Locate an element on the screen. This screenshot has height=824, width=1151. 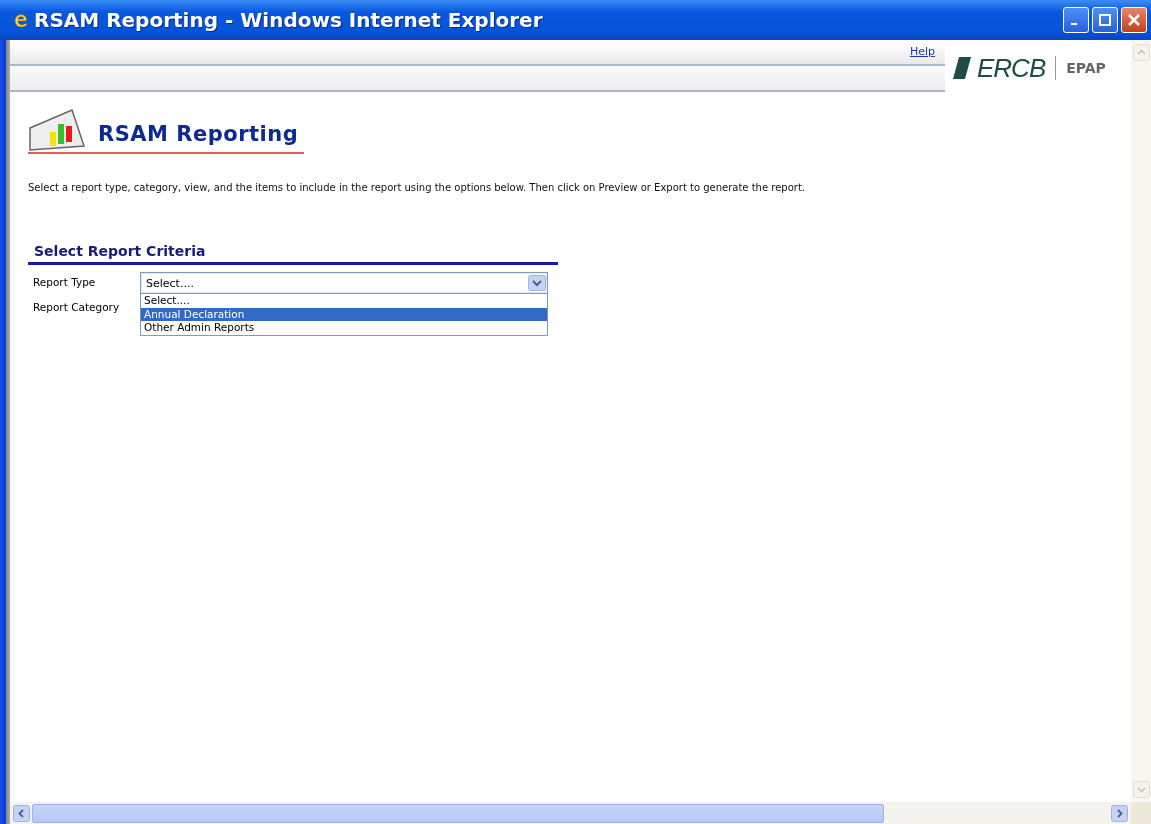
dropdown-option: Other Admin Reports is located at coordinates (344, 328).